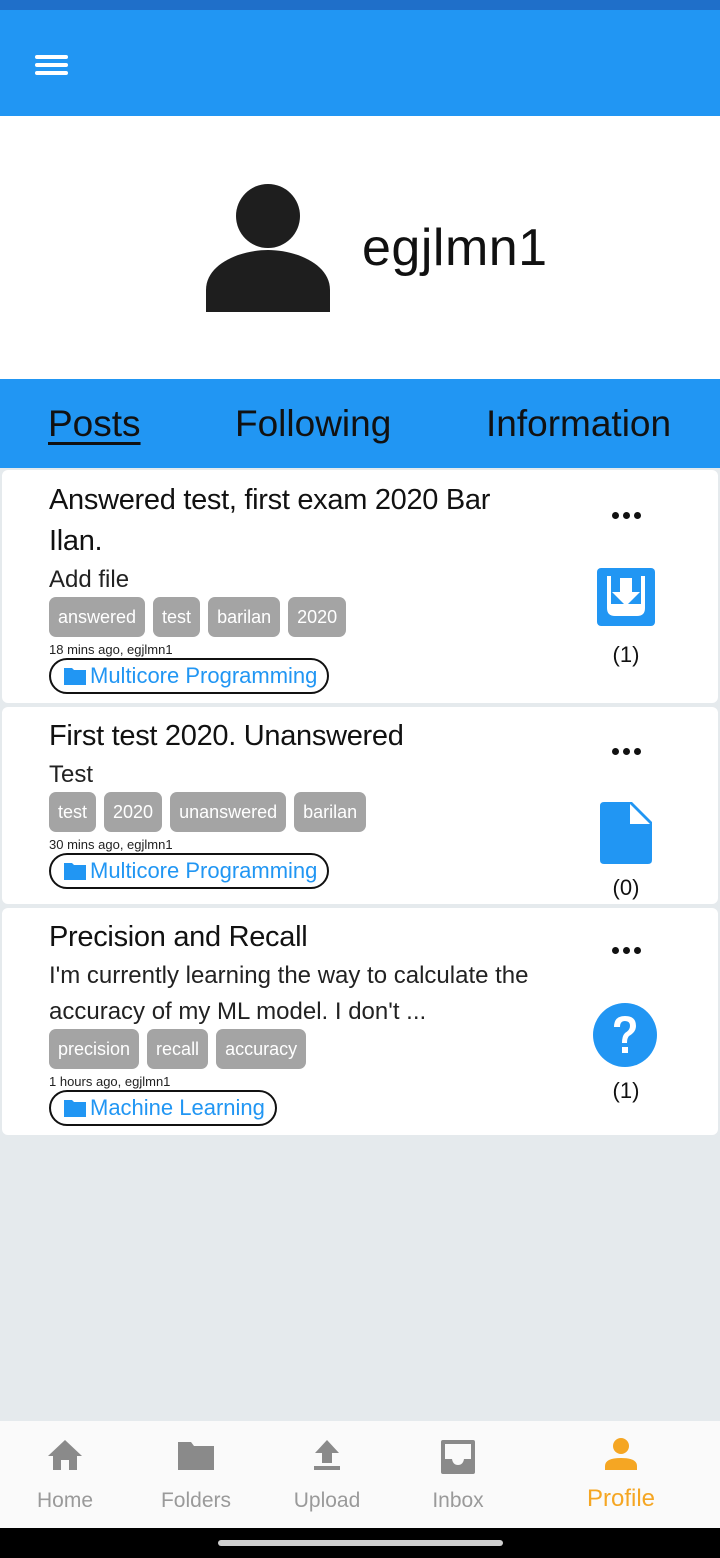 Image resolution: width=720 pixels, height=1558 pixels. Describe the element at coordinates (65, 1474) in the screenshot. I see `nav-home: Home` at that location.